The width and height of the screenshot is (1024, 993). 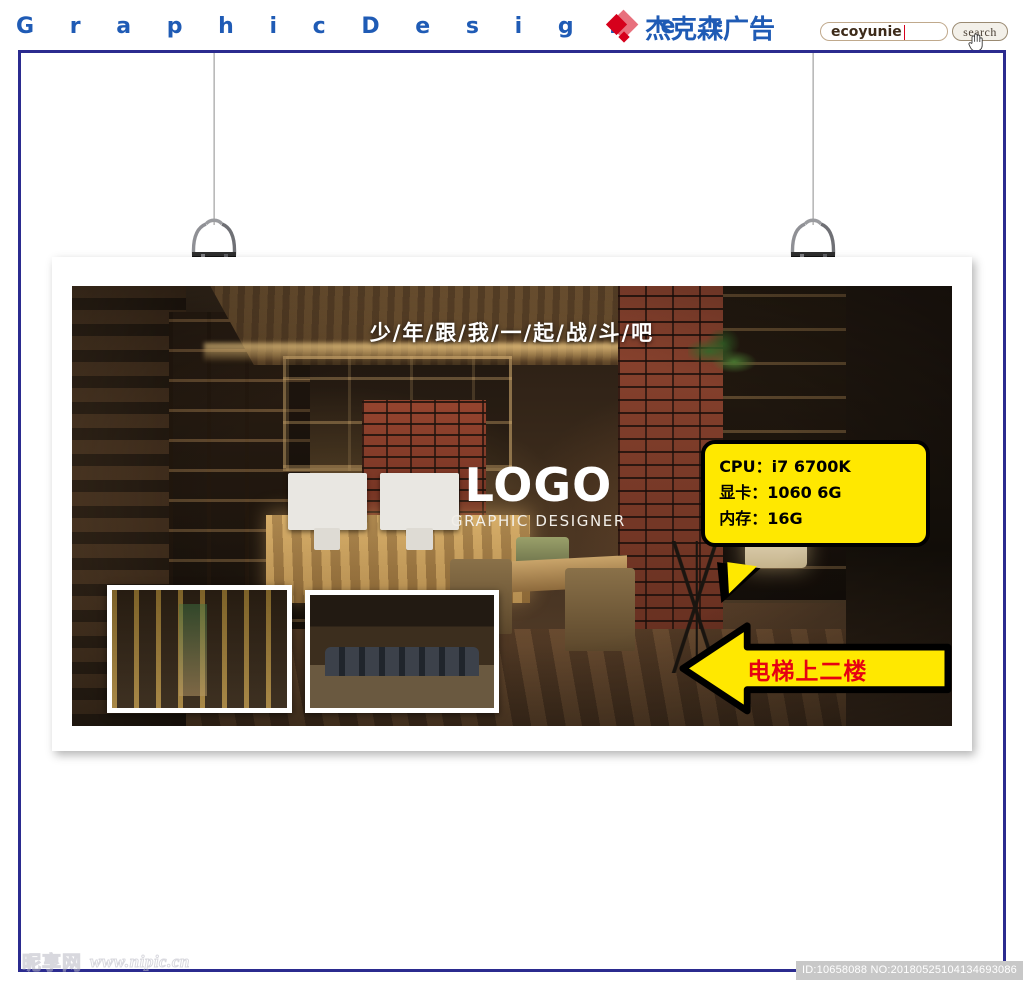 What do you see at coordinates (780, 492) in the screenshot?
I see `spec-line-gpu: 显卡：1060 6G` at bounding box center [780, 492].